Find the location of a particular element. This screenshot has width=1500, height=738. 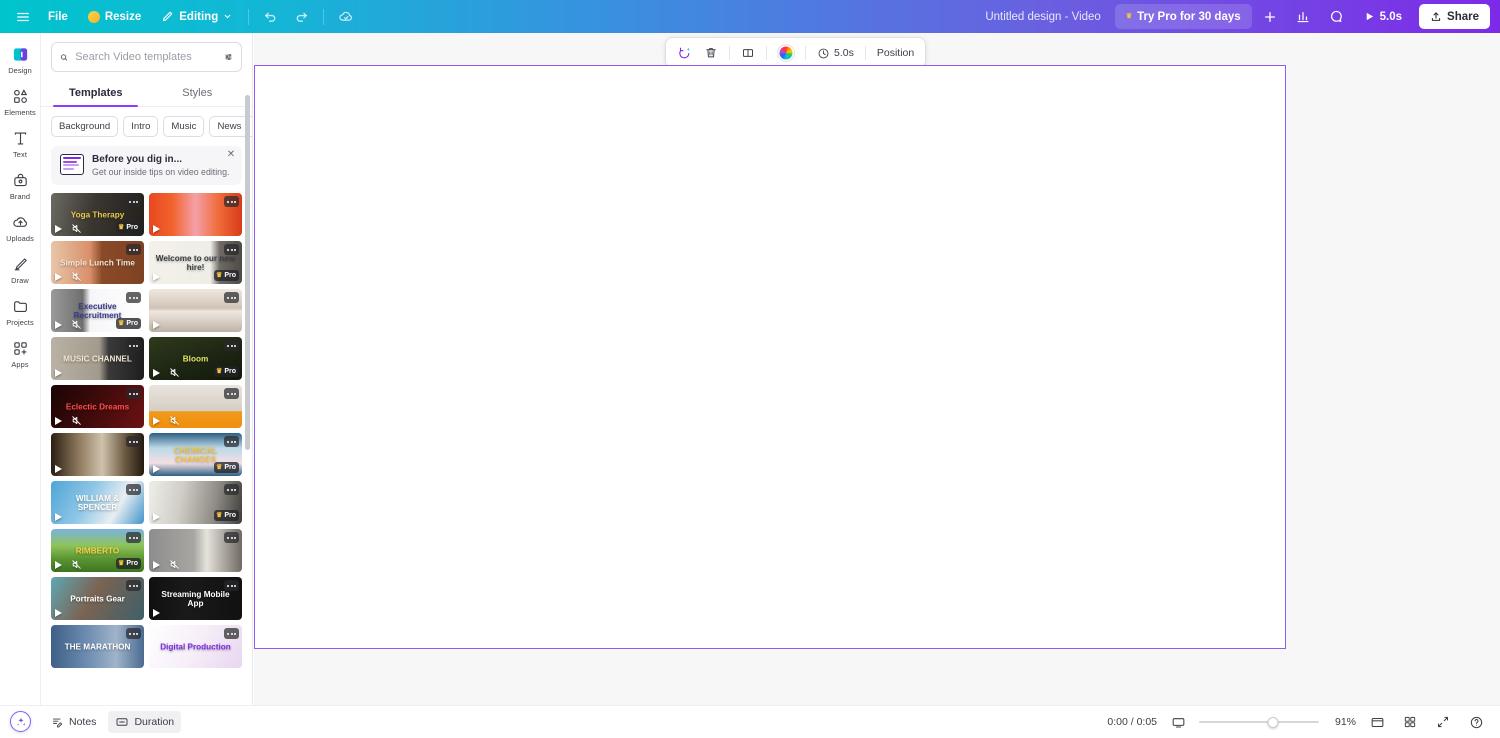

template-card: Portraits Gear is located at coordinates (97, 598).